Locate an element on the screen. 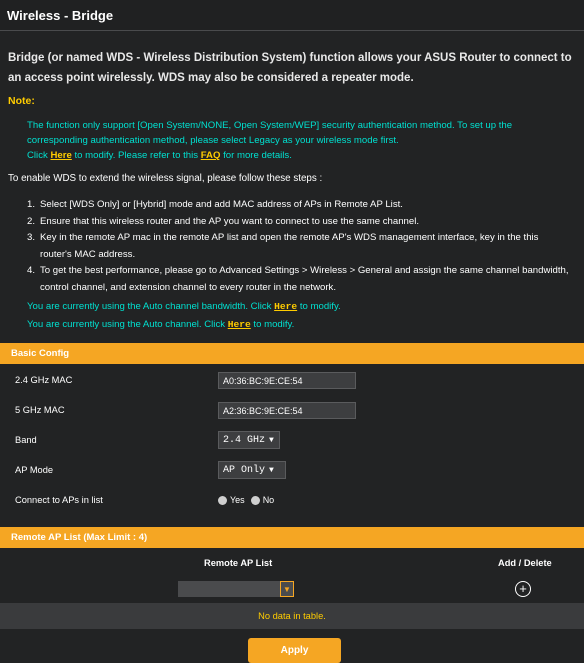  empty-table-message: No data in table. is located at coordinates (292, 616).